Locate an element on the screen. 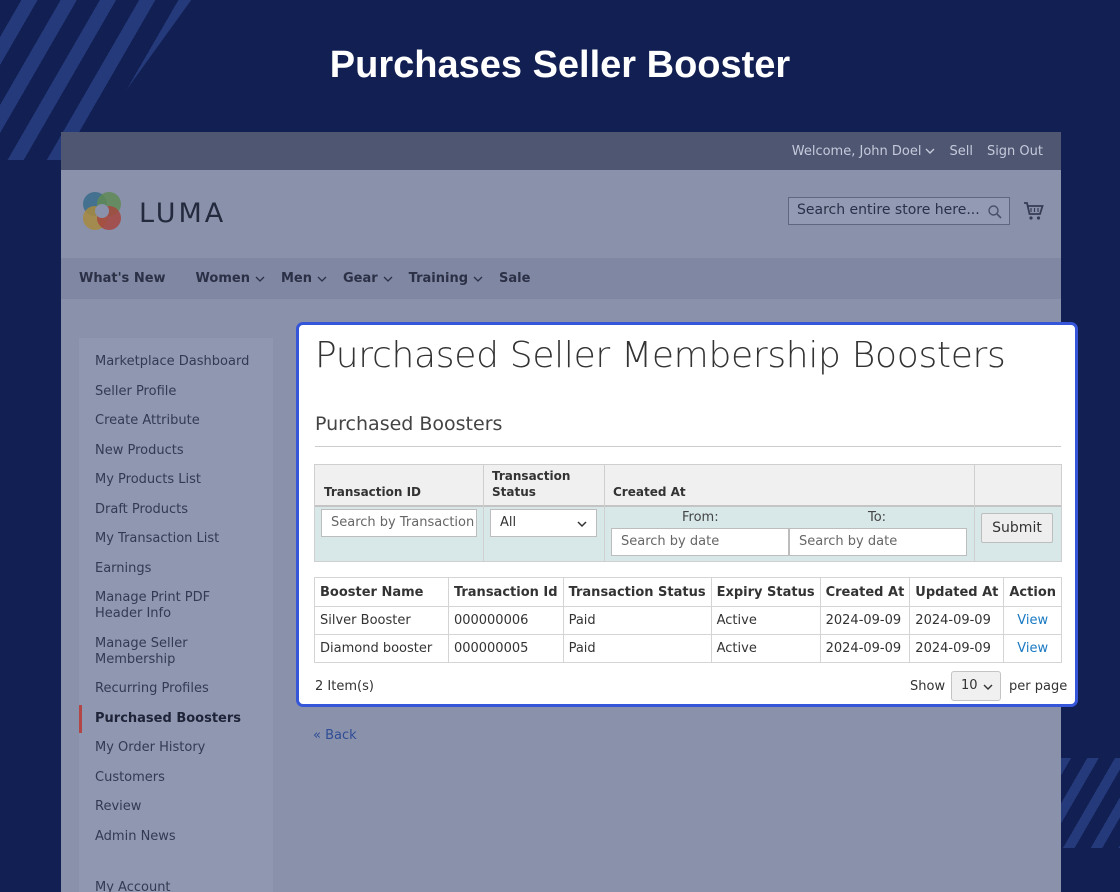 The height and width of the screenshot is (892, 1120). col-transaction-status: Transaction Status is located at coordinates (637, 592).